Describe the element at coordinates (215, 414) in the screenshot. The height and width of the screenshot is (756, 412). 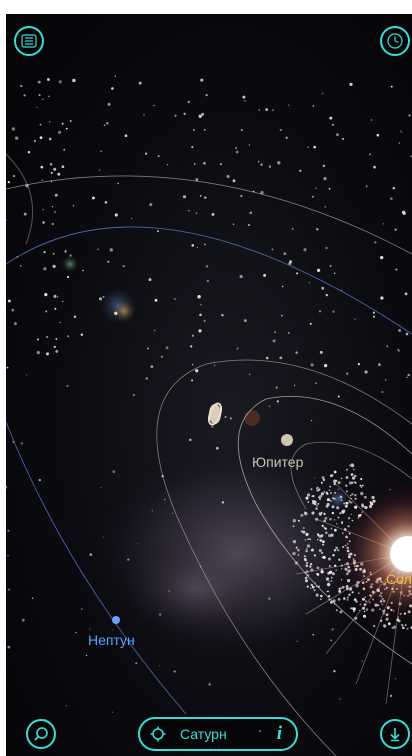
I see `saturn-planet` at that location.